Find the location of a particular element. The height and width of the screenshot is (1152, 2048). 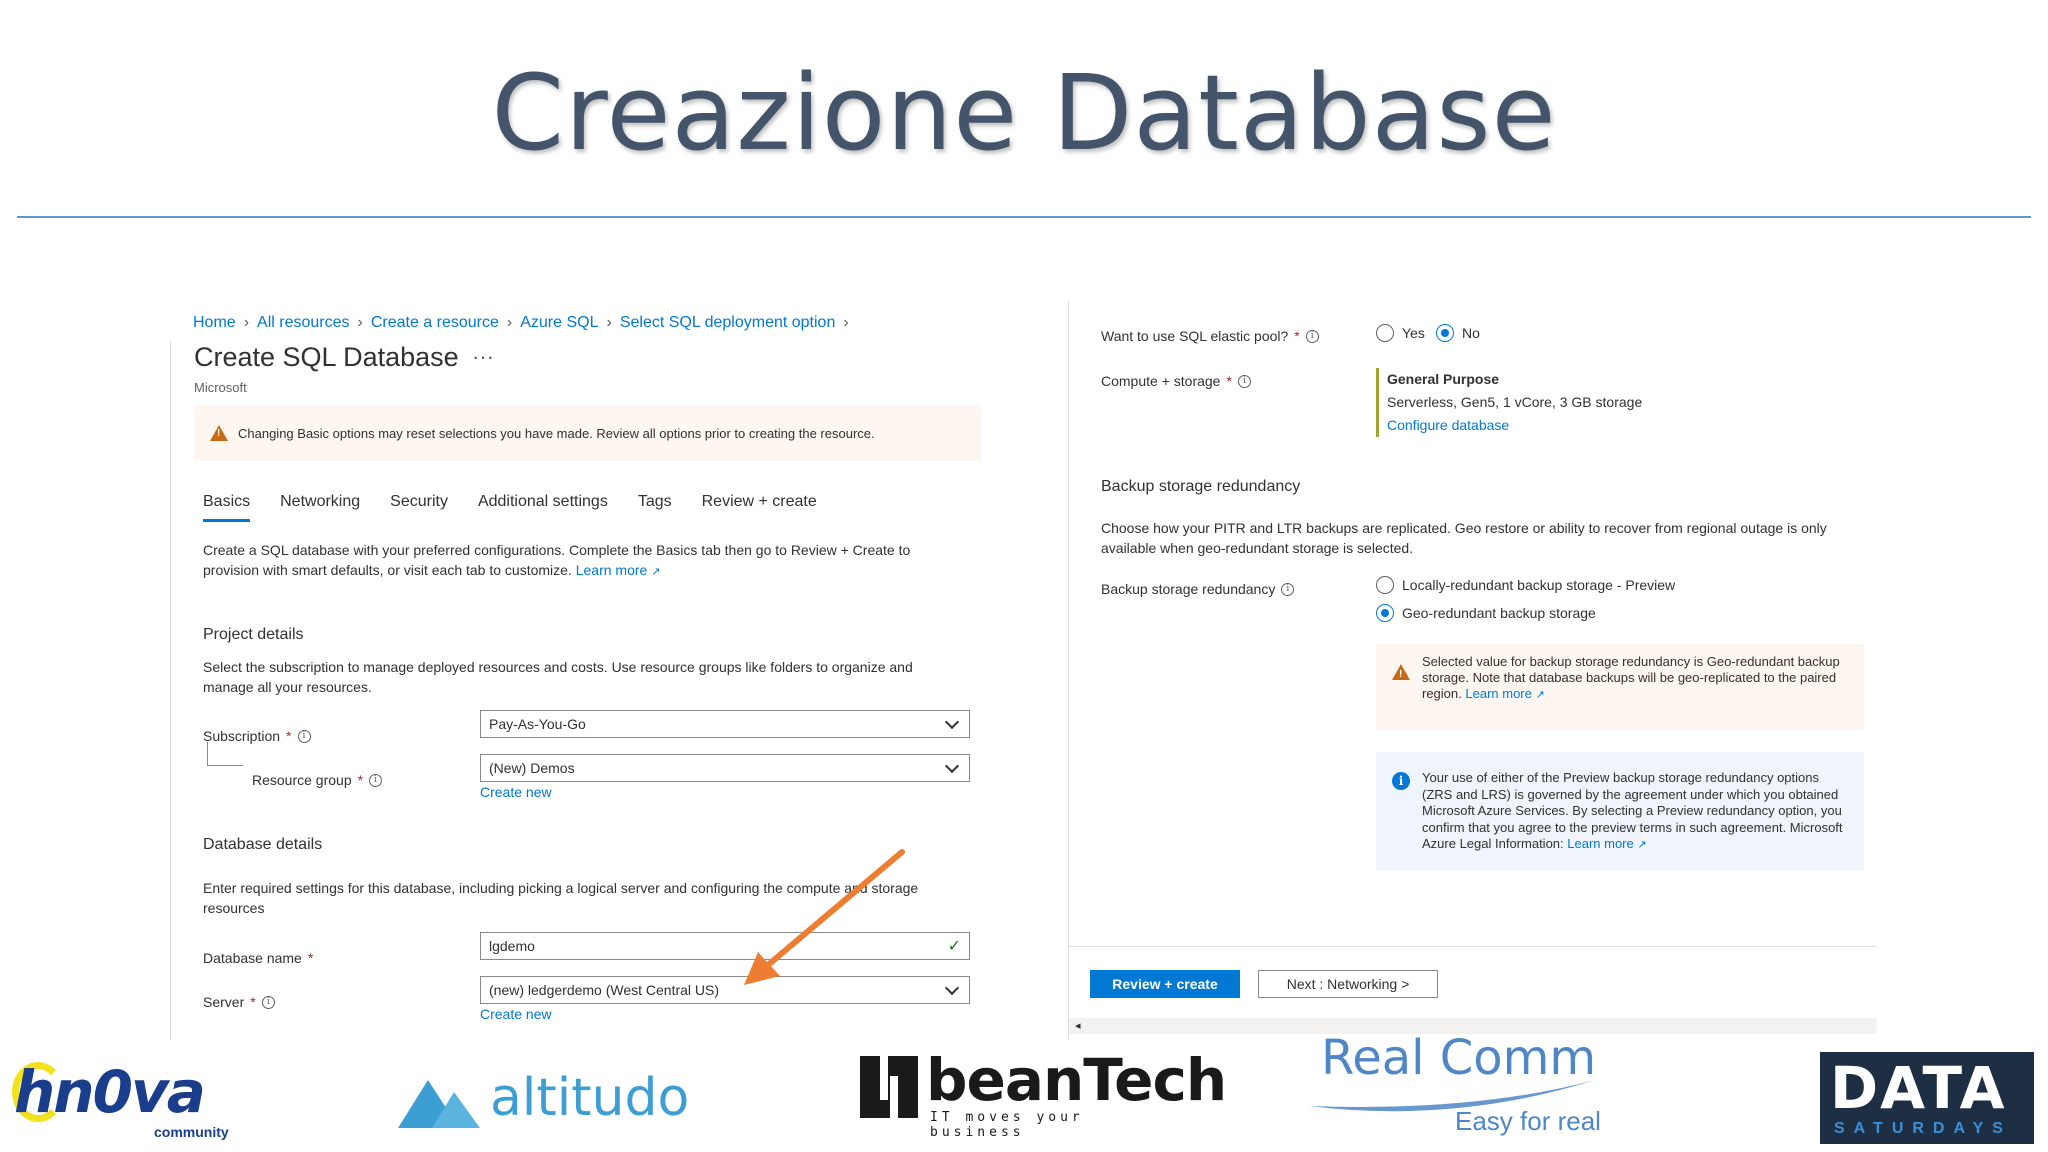

project-details-heading: Project details is located at coordinates (253, 634).